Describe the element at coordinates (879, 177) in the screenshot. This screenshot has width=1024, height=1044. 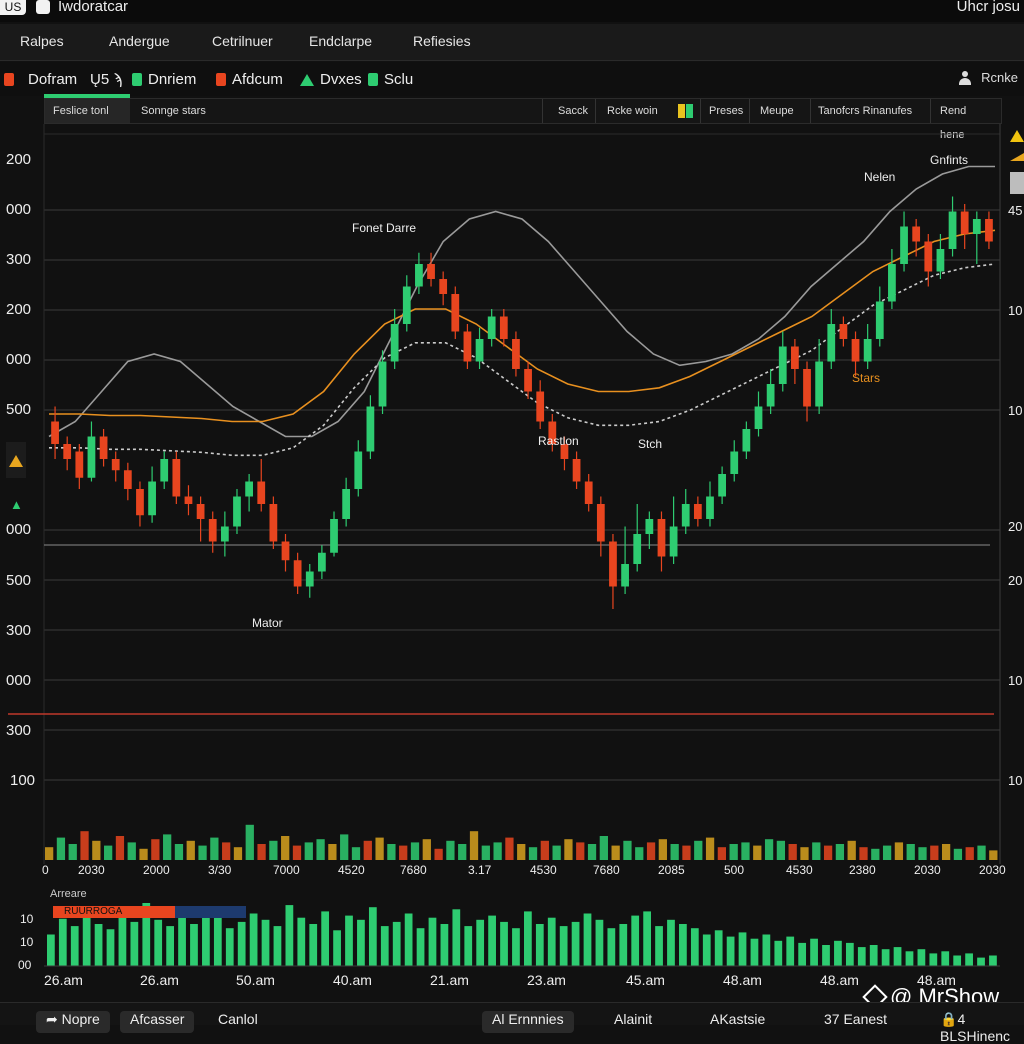
I see `chart-annotation: Nelen` at that location.